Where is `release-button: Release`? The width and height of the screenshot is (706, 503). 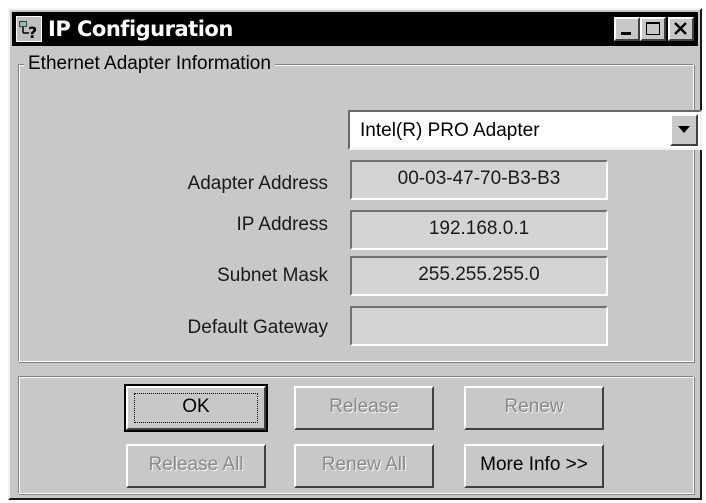
release-button: Release is located at coordinates (364, 408).